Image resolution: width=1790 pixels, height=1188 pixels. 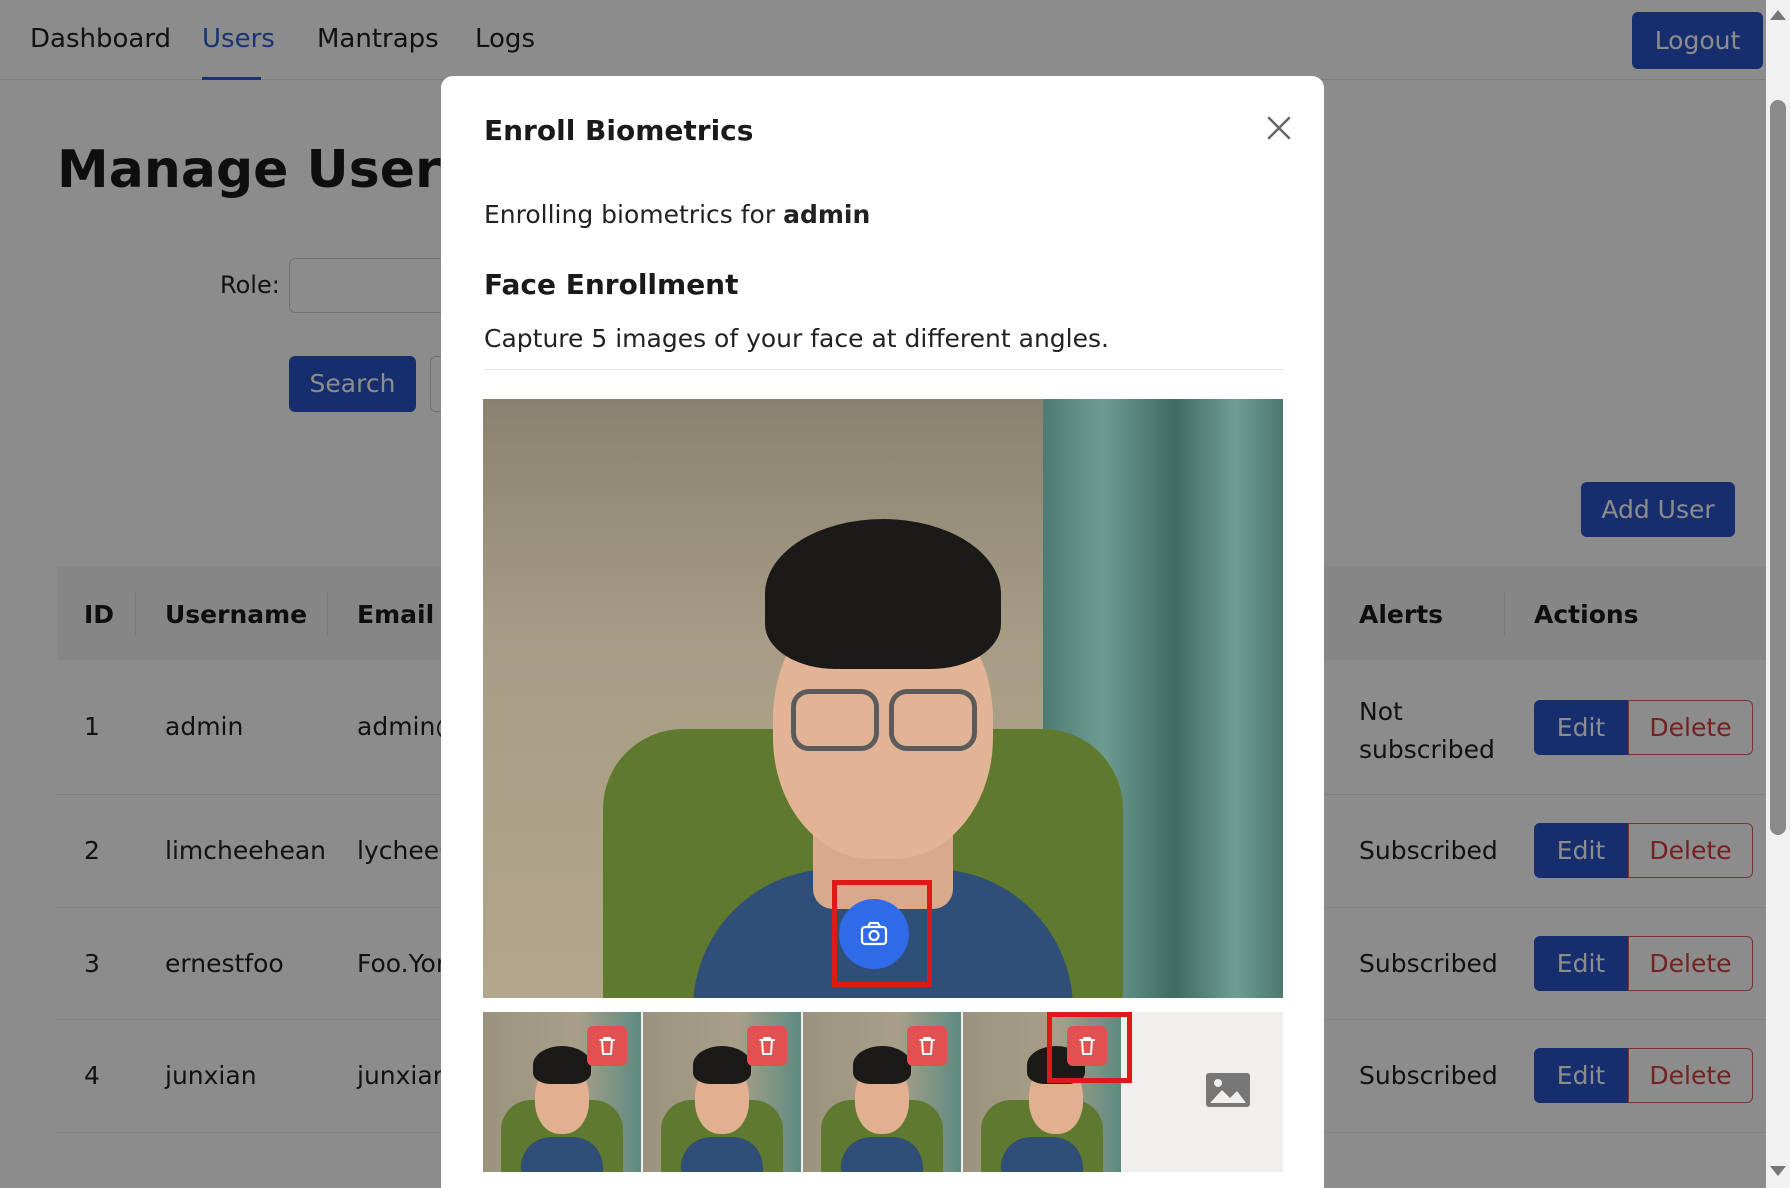 What do you see at coordinates (1778, 15) in the screenshot?
I see `scroll-up-arrow-icon` at bounding box center [1778, 15].